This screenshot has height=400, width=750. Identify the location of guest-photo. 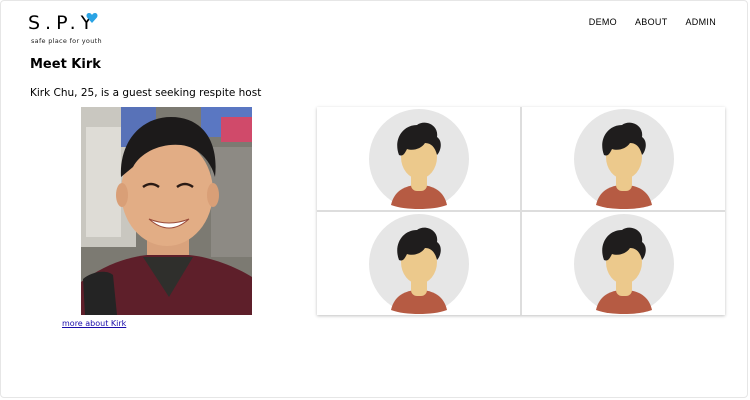
(166, 211).